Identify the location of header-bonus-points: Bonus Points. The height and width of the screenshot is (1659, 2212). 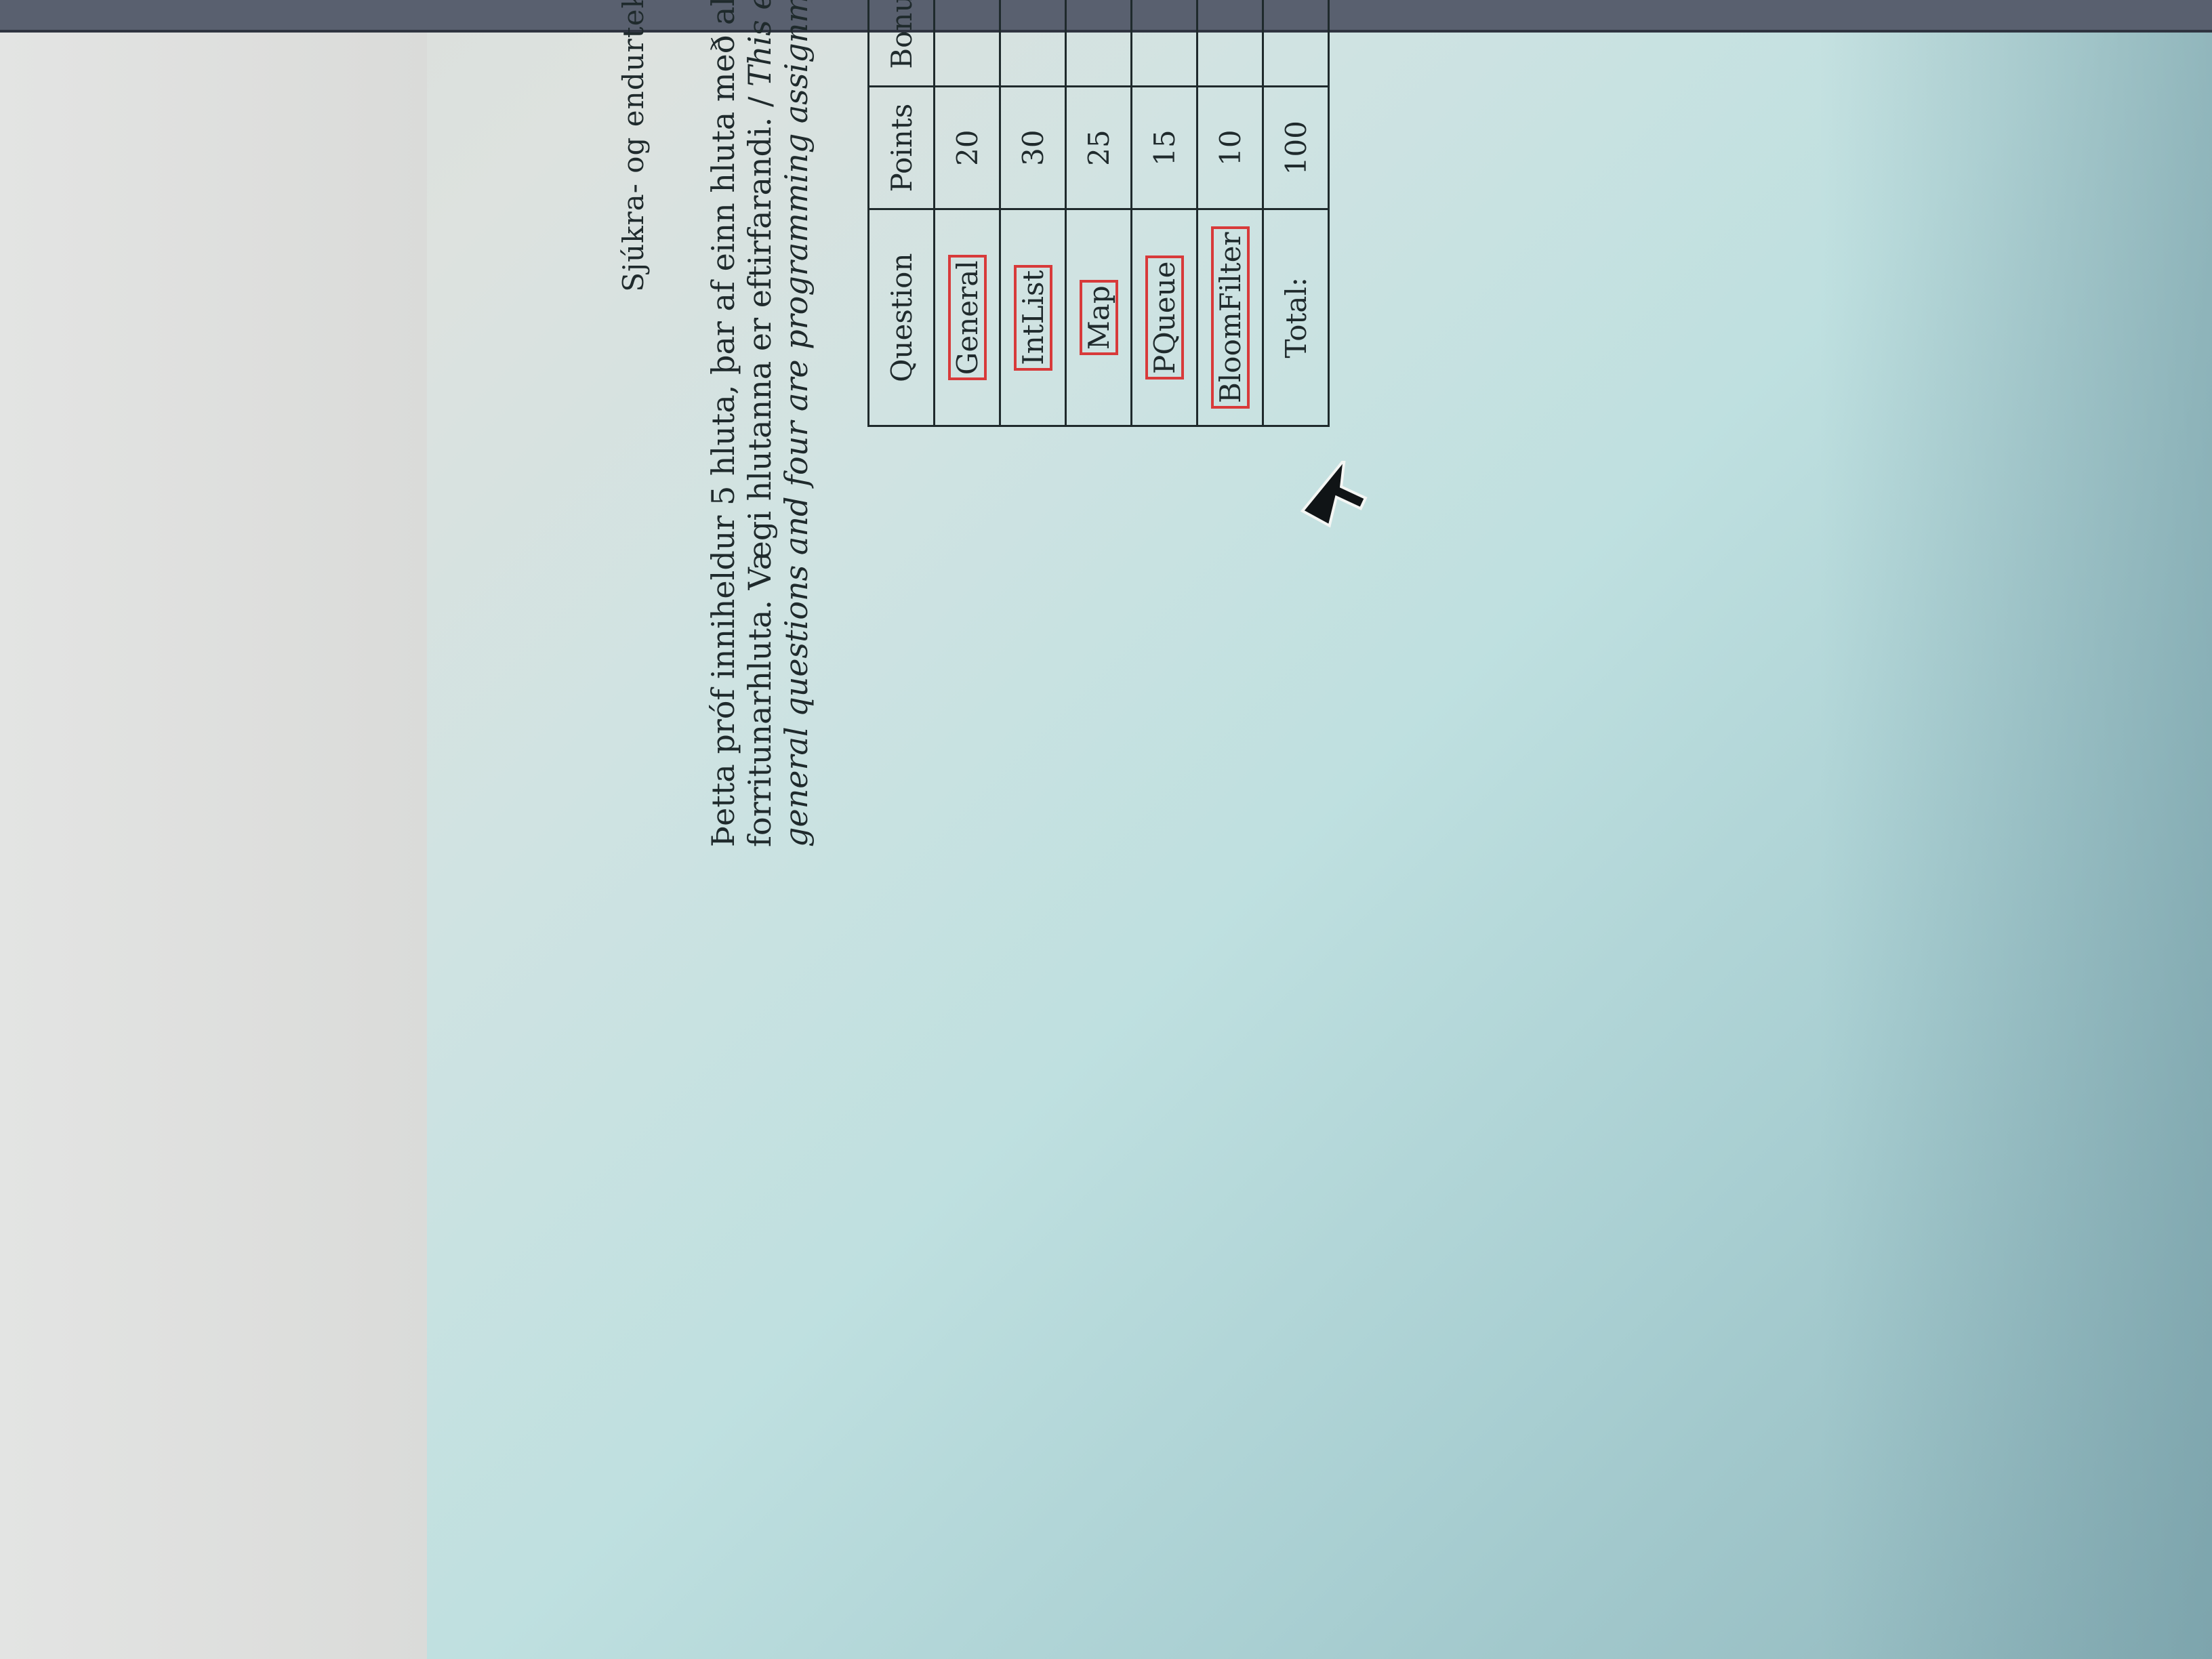
(901, 43).